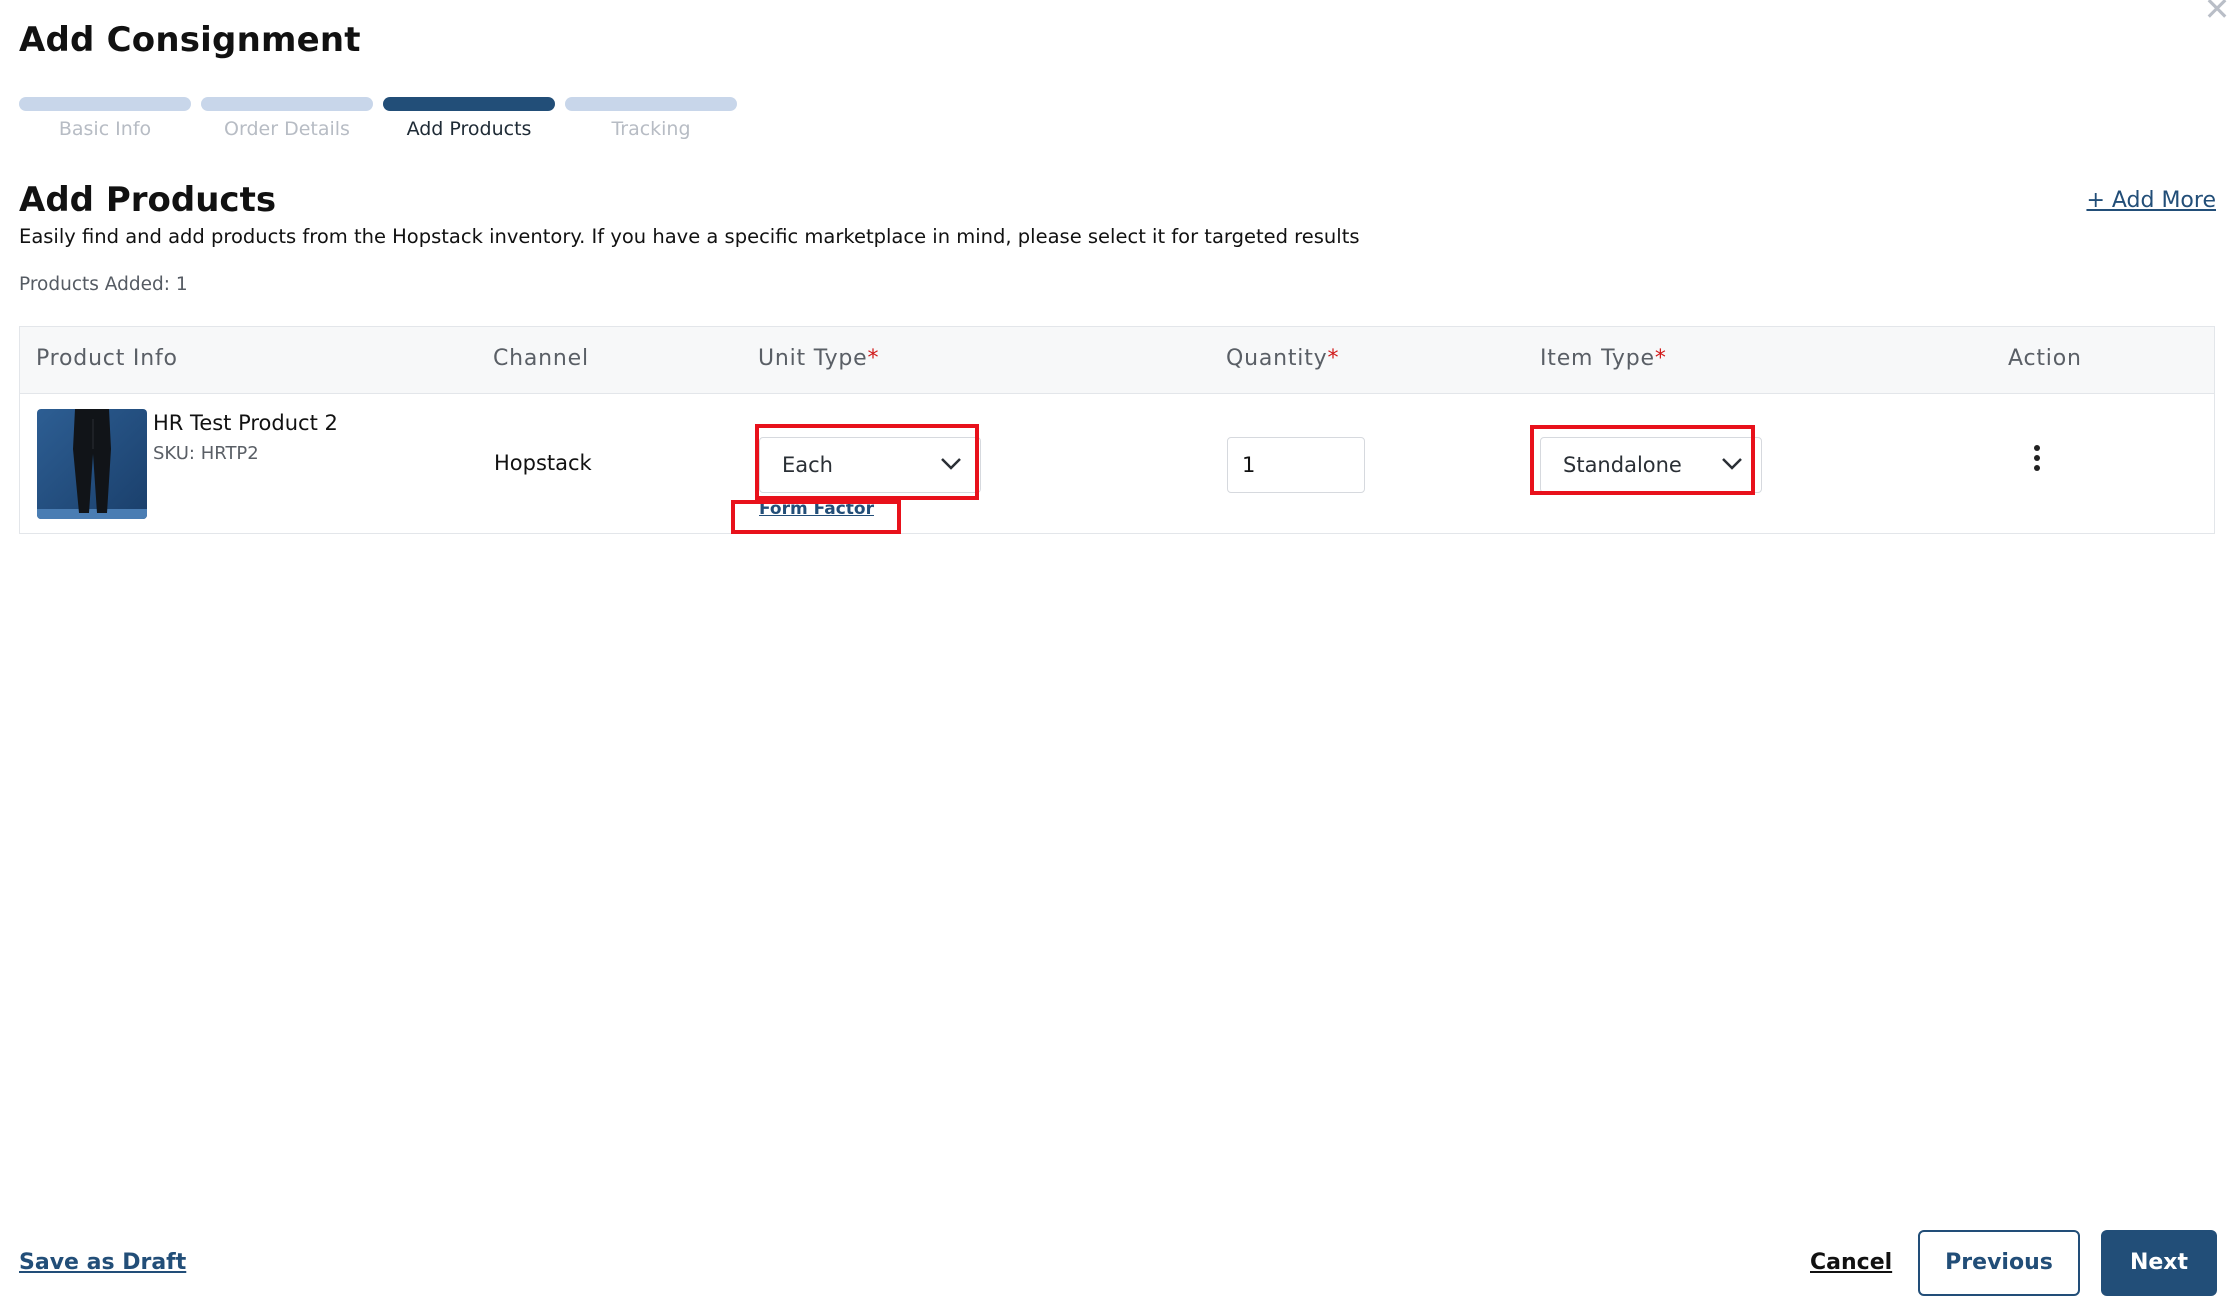 This screenshot has width=2232, height=1296. I want to click on header-item-type: Item Type*, so click(1603, 358).